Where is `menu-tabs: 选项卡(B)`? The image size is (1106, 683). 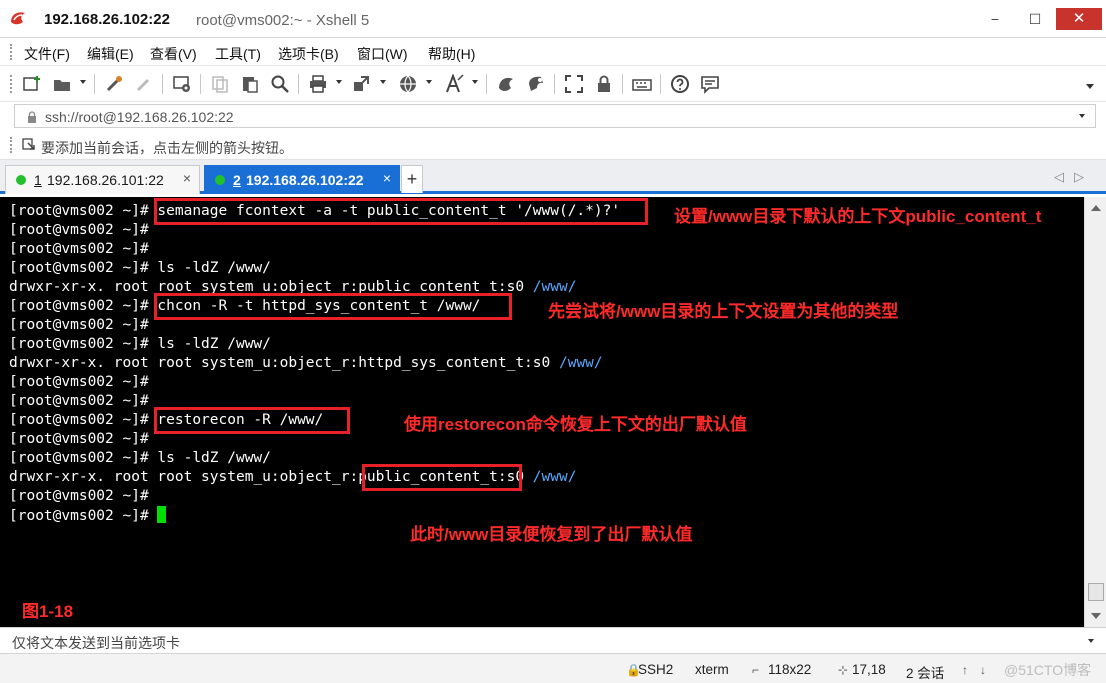
menu-tabs: 选项卡(B) is located at coordinates (308, 54).